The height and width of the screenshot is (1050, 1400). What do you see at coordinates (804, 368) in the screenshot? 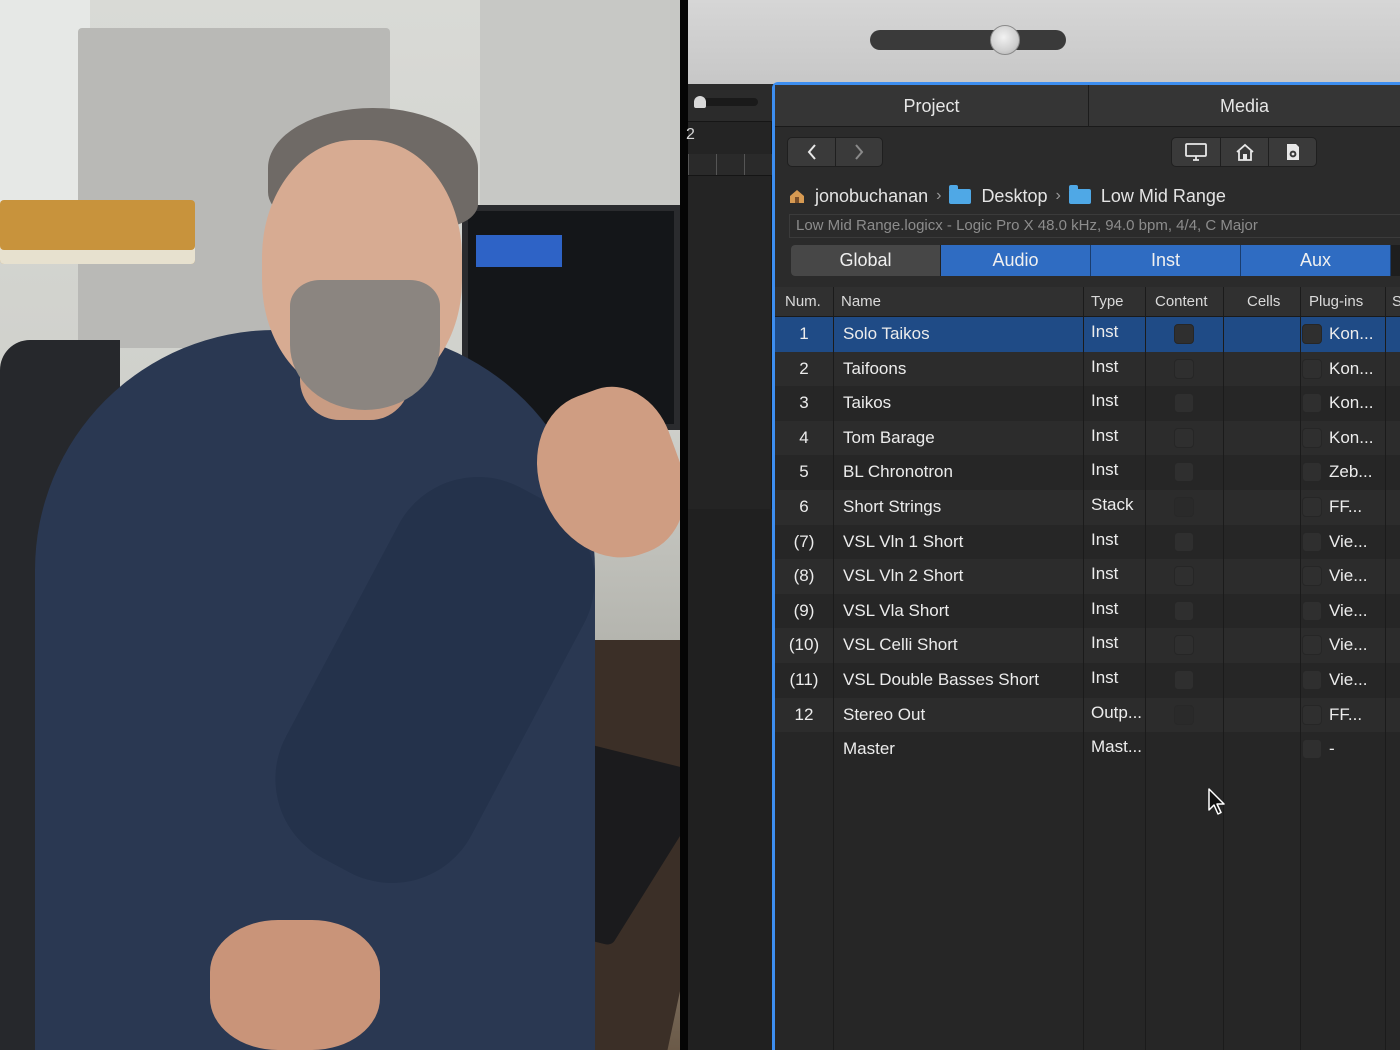
I see `track-number-cell: 2` at bounding box center [804, 368].